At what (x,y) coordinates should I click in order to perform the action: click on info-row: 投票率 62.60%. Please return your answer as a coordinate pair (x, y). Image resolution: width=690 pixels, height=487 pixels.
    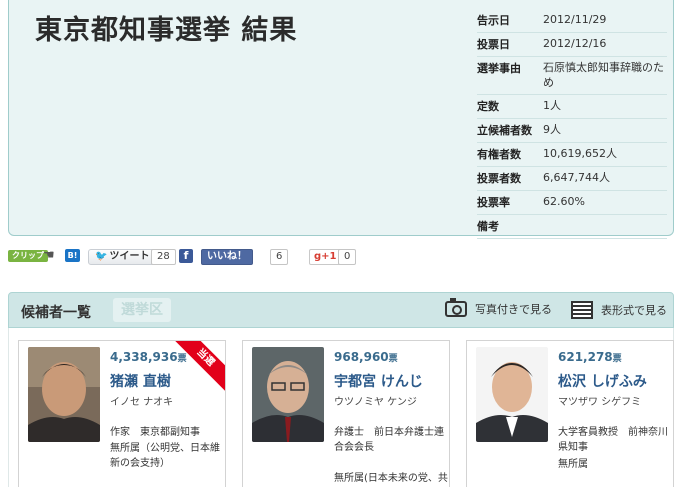
    Looking at the image, I should click on (572, 203).